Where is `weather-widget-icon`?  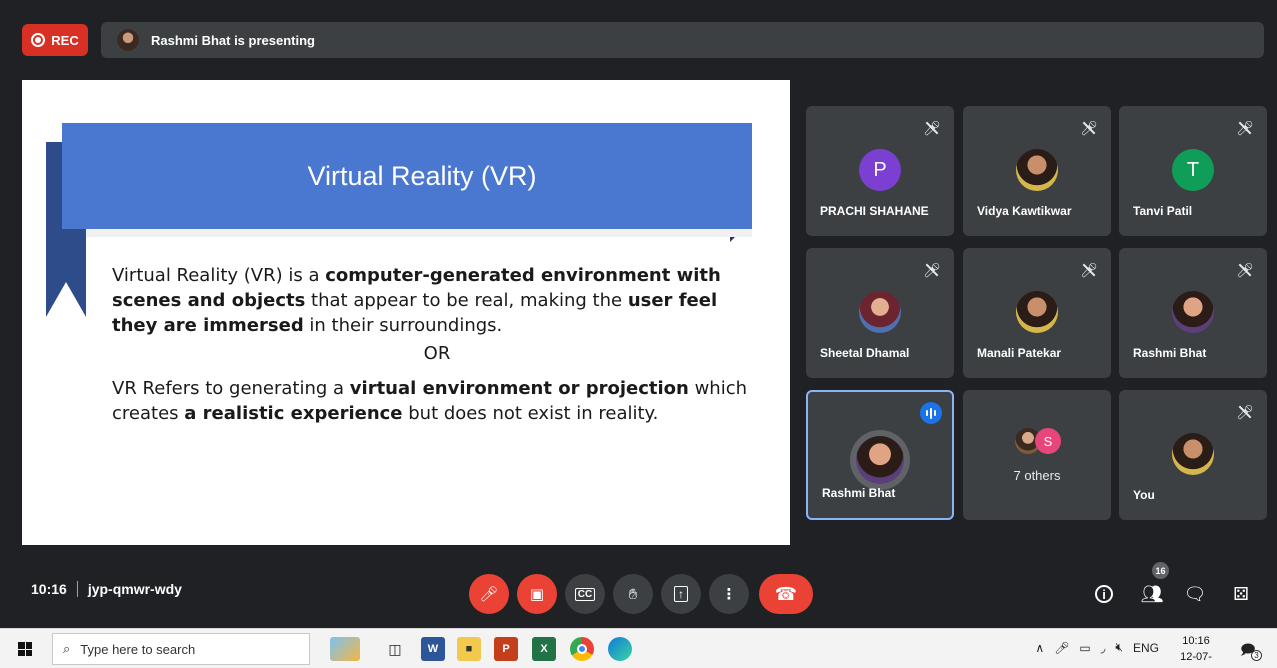 weather-widget-icon is located at coordinates (345, 649).